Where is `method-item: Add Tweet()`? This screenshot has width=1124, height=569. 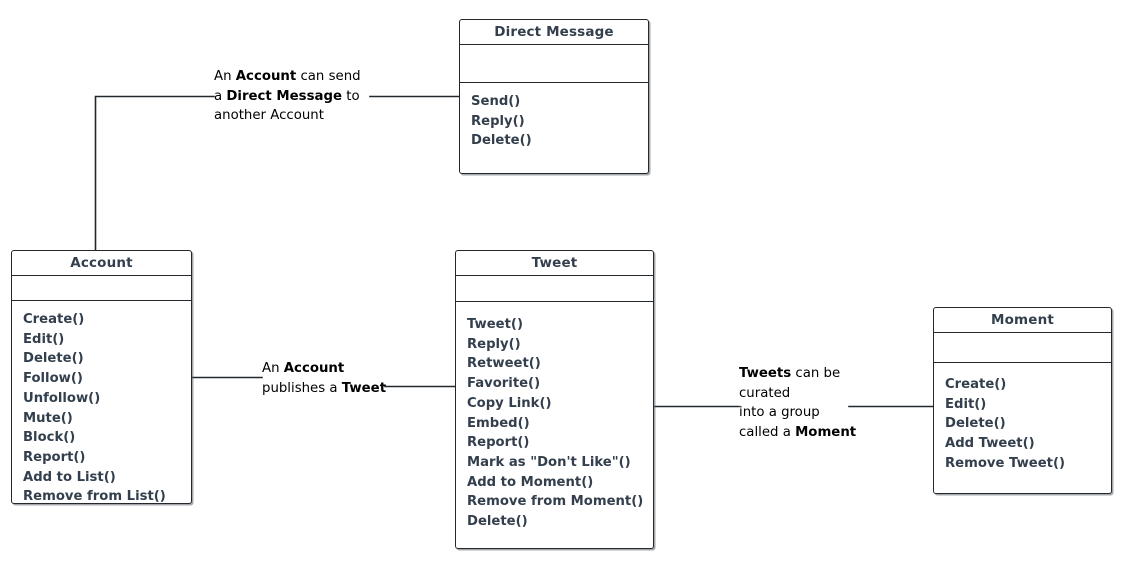
method-item: Add Tweet() is located at coordinates (1028, 444).